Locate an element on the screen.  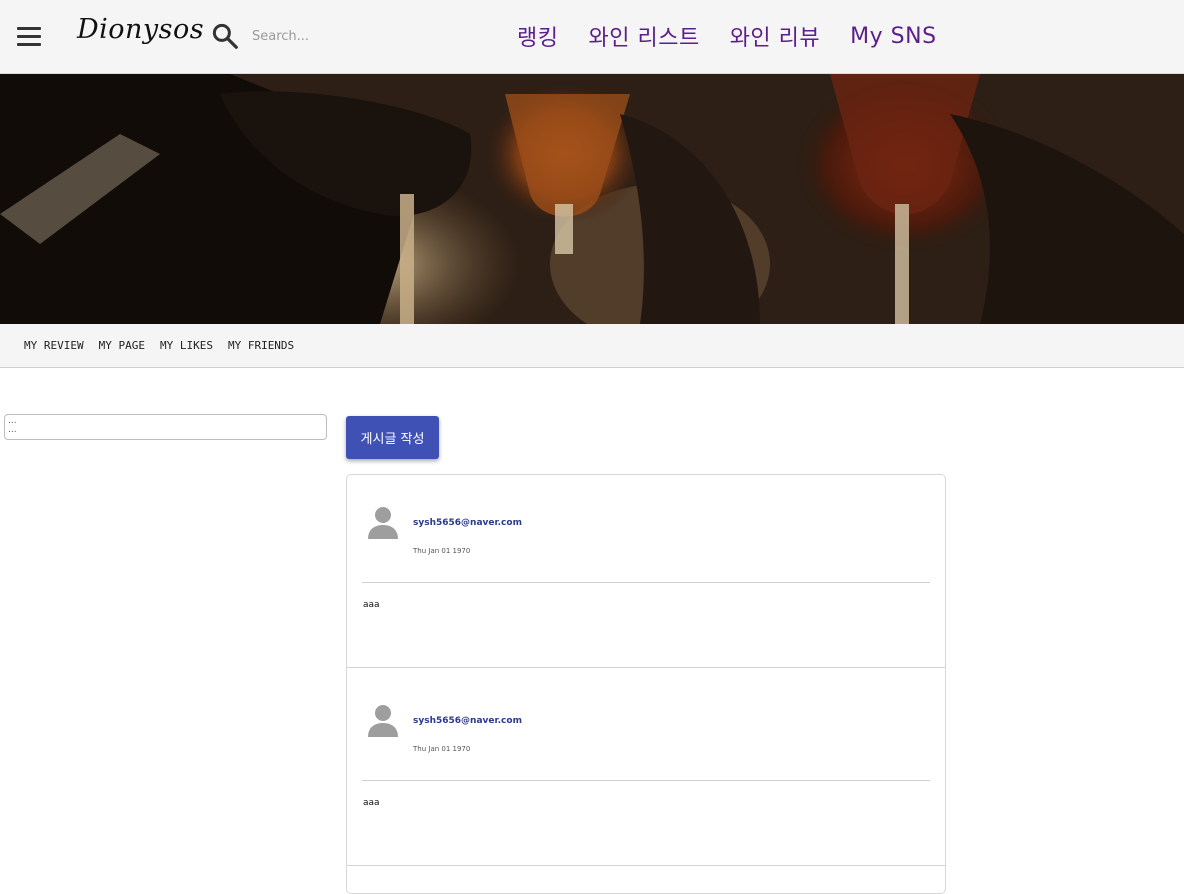
tab-my-review: My Review is located at coordinates (54, 345).